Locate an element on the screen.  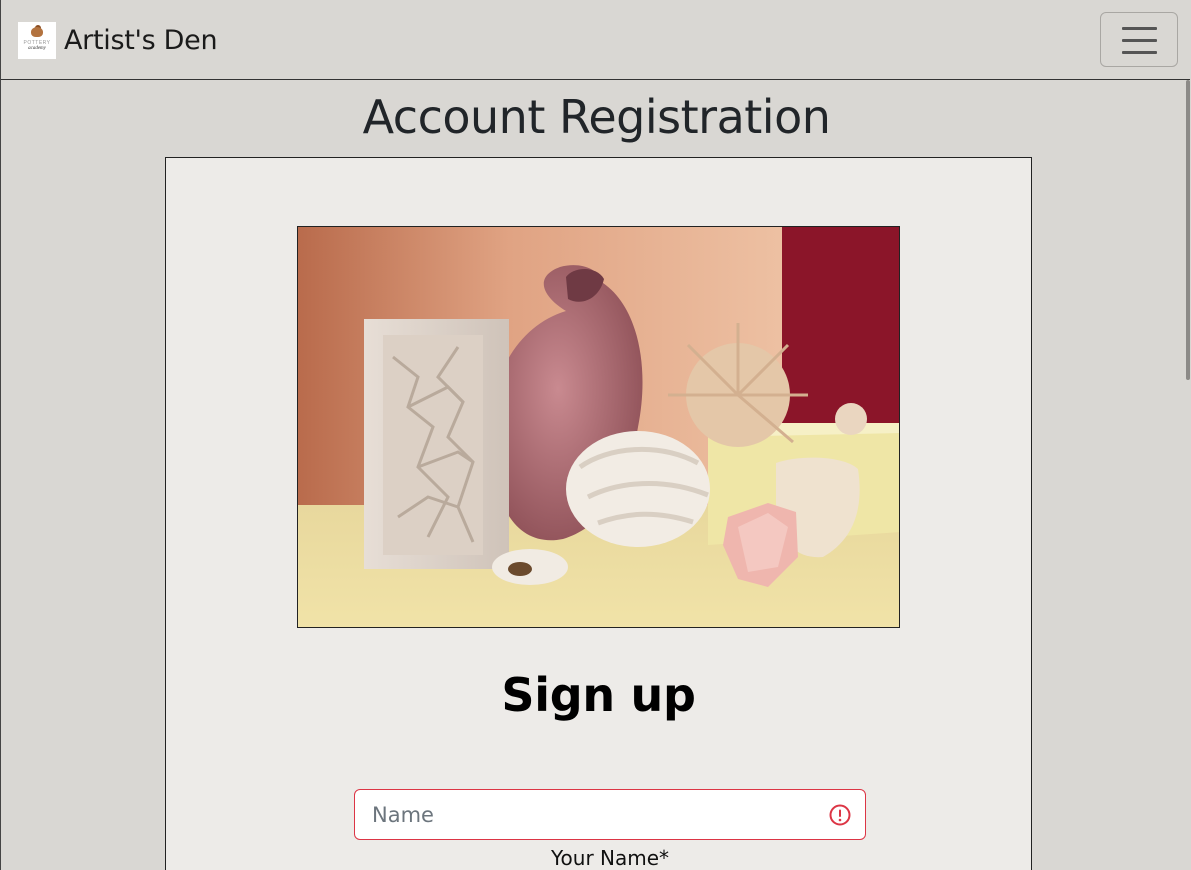
navbar: POTTERY academy Artist's Den is located at coordinates (595, 40).